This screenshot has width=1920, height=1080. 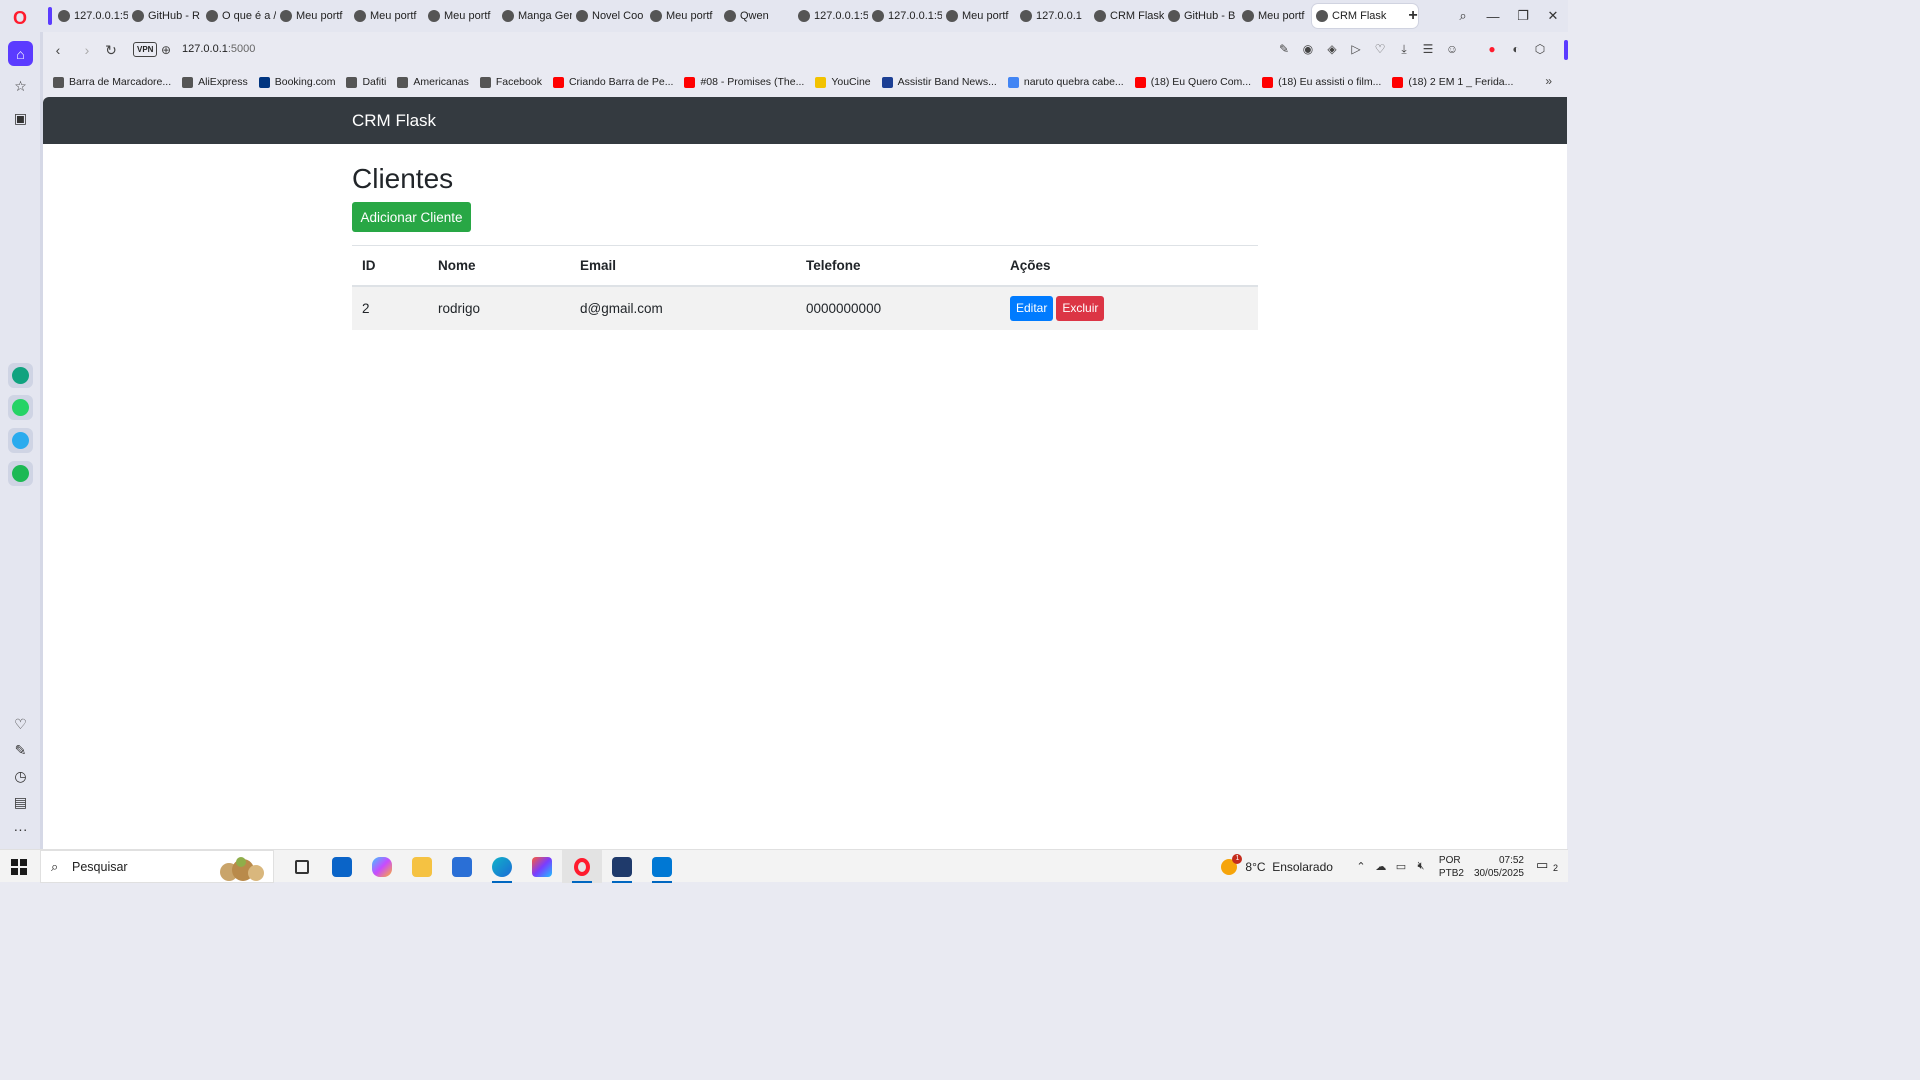 What do you see at coordinates (165, 16) in the screenshot?
I see `tab-item: GitHub - R` at bounding box center [165, 16].